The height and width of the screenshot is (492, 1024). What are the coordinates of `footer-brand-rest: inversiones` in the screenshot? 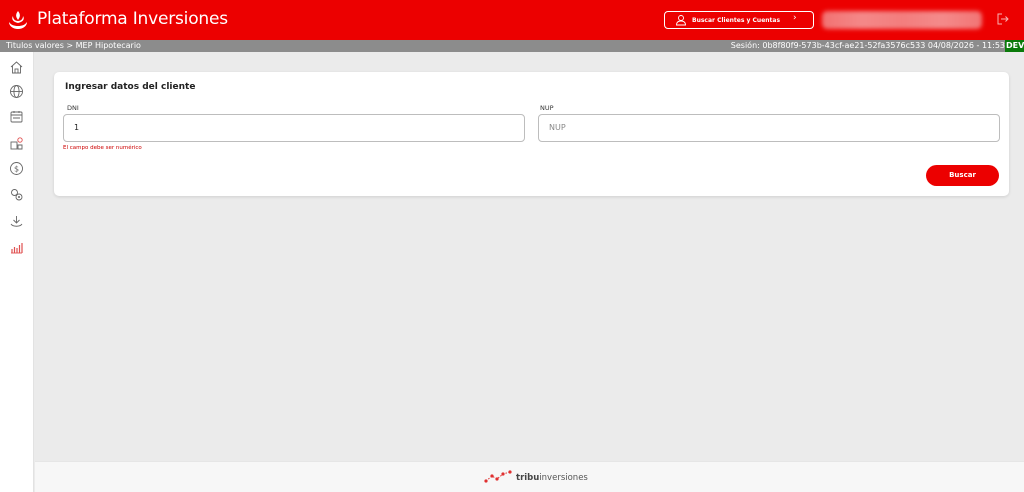 It's located at (563, 478).